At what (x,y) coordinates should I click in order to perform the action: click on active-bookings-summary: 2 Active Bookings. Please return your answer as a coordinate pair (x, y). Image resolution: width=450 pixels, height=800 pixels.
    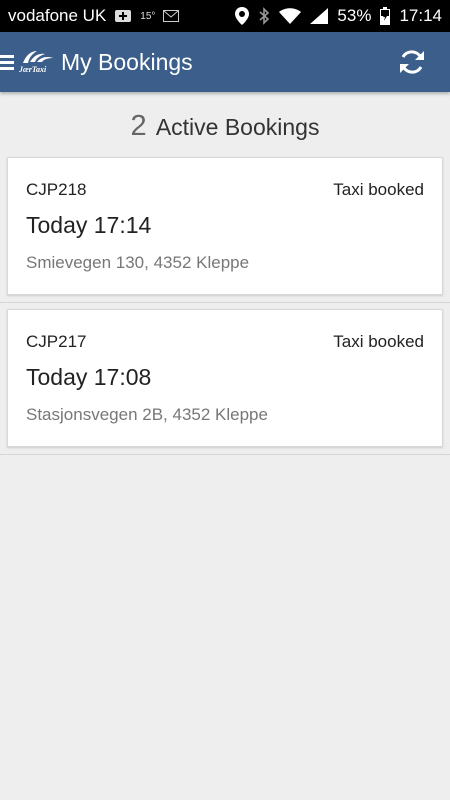
    Looking at the image, I should click on (225, 124).